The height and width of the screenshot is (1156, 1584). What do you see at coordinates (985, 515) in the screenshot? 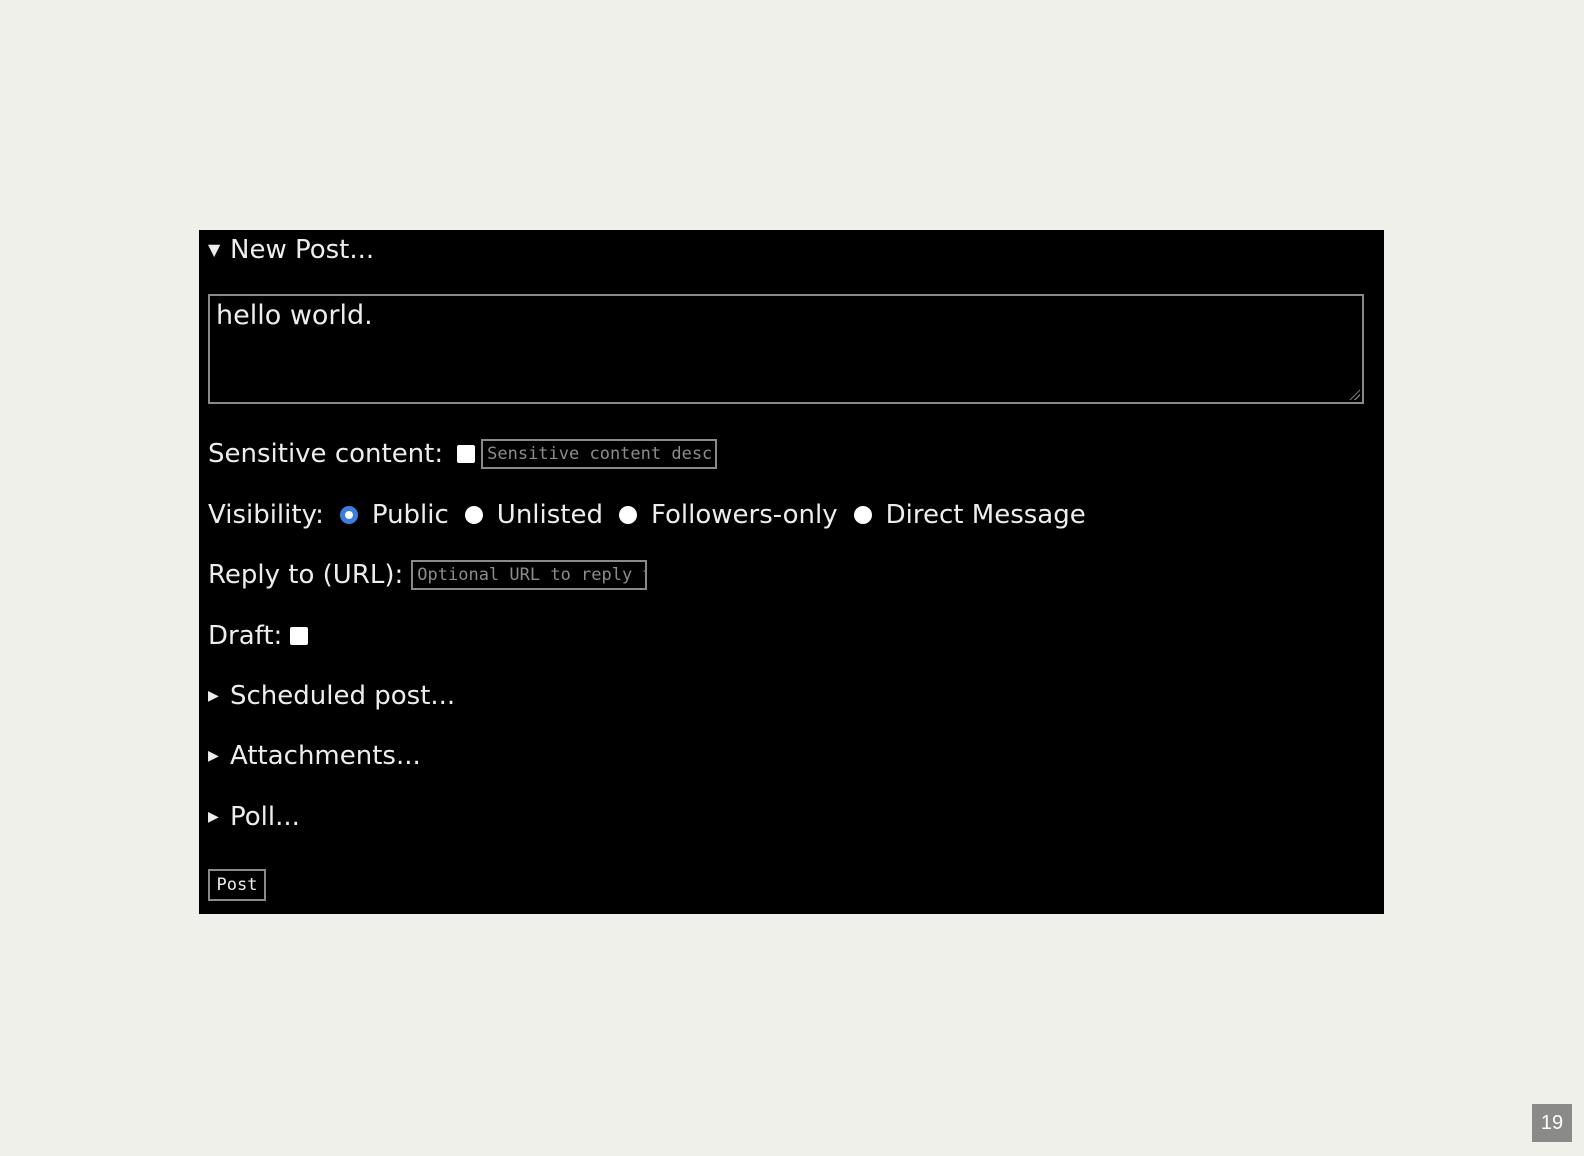
I see `visibility-option-label: Direct Message` at bounding box center [985, 515].